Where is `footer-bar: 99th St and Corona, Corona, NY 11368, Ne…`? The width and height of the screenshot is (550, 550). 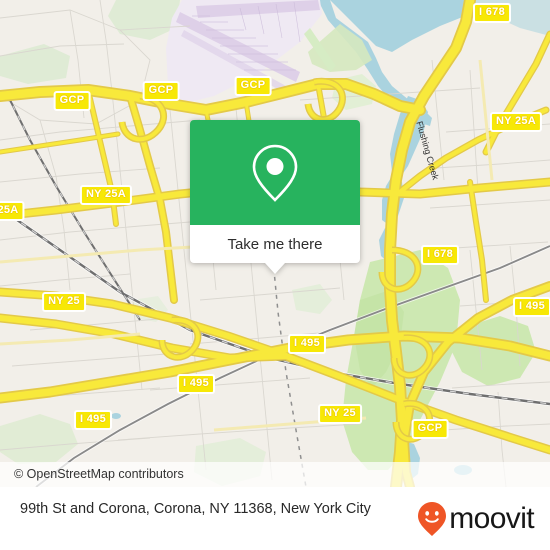 footer-bar: 99th St and Corona, Corona, NY 11368, Ne… is located at coordinates (275, 518).